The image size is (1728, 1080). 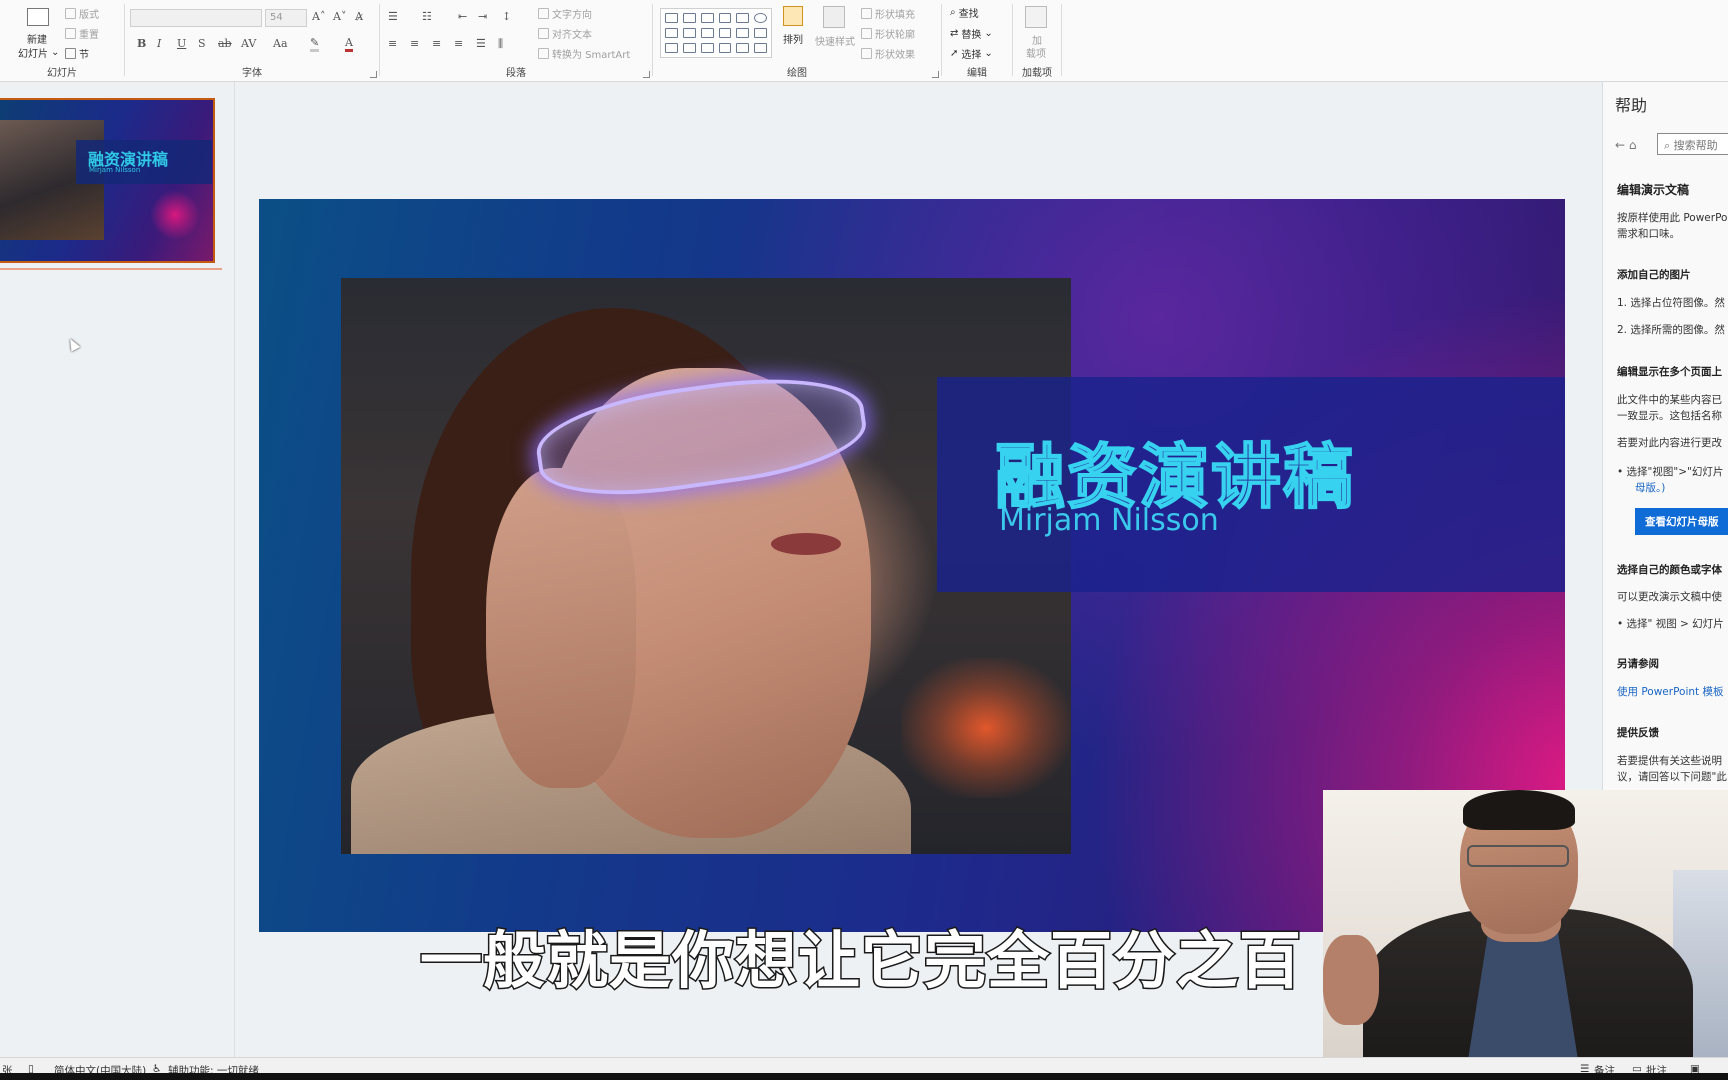 What do you see at coordinates (888, 53) in the screenshot?
I see `shape-effects-button: 形状效果` at bounding box center [888, 53].